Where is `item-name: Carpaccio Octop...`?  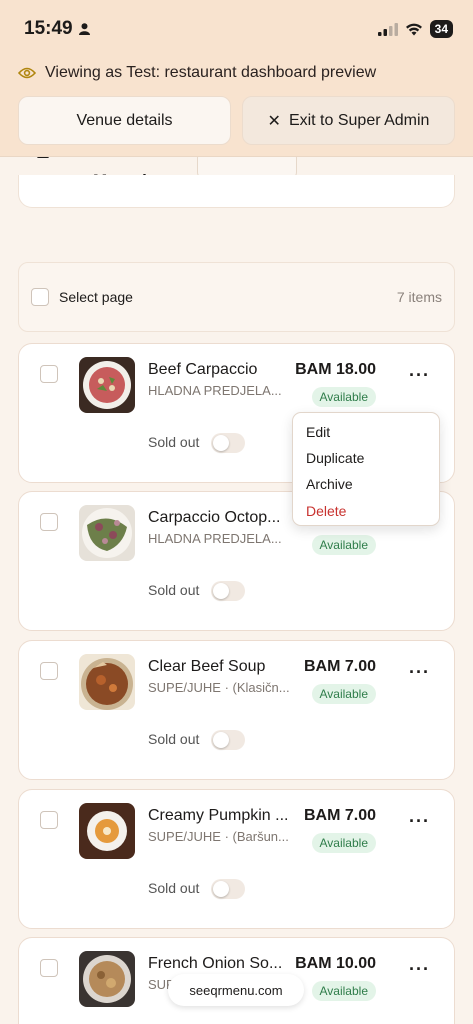
item-name: Carpaccio Octop... is located at coordinates (214, 517).